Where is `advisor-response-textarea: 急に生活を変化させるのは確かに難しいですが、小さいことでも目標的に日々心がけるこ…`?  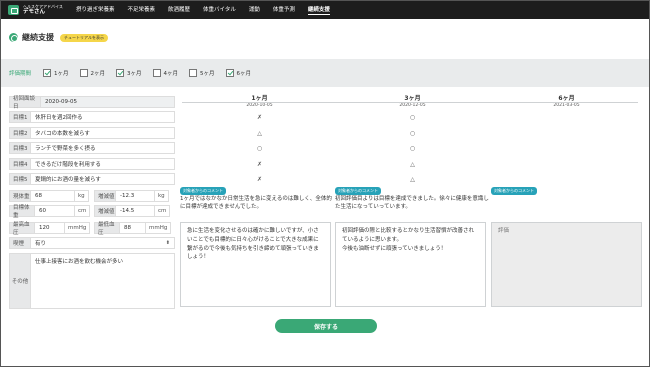
advisor-response-textarea: 急に生活を変化させるのは確かに難しいですが、小さいことでも目標的に日々心がけるこ… is located at coordinates (255, 264).